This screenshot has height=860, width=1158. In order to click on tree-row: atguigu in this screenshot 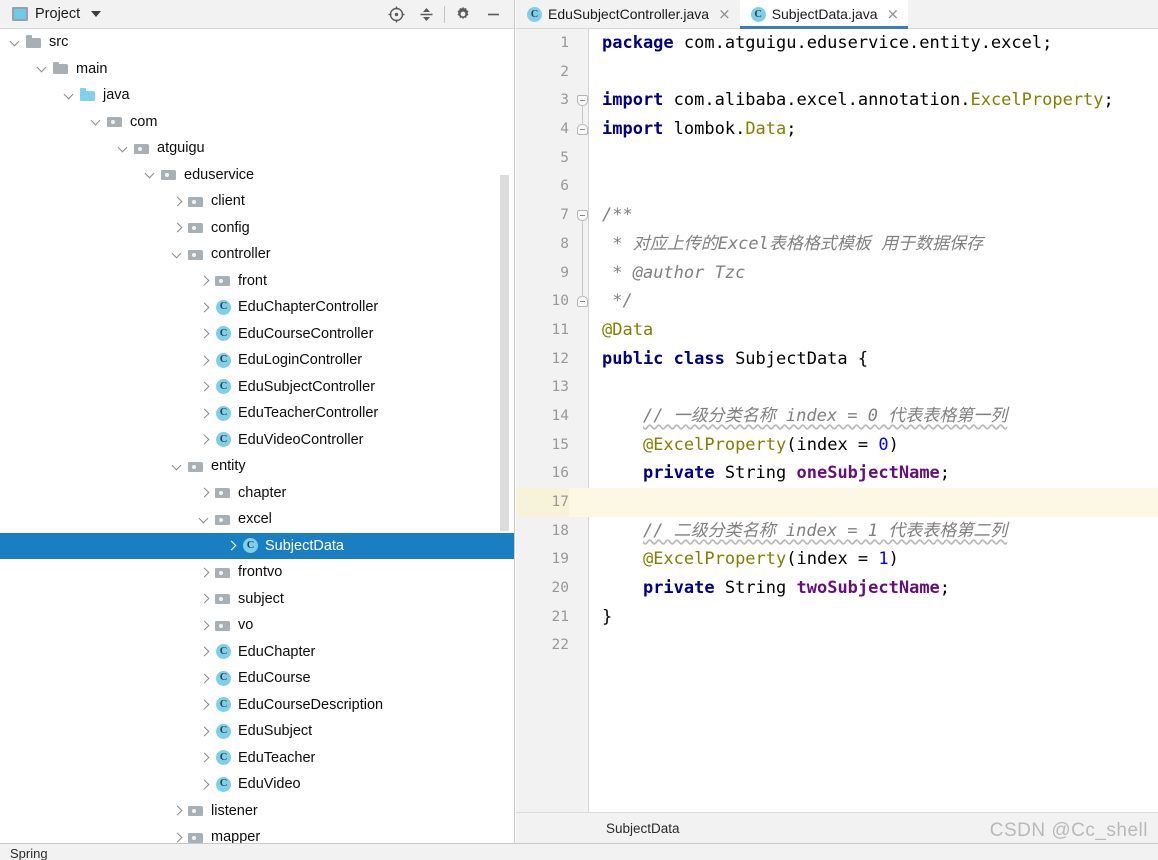, I will do `click(257, 148)`.